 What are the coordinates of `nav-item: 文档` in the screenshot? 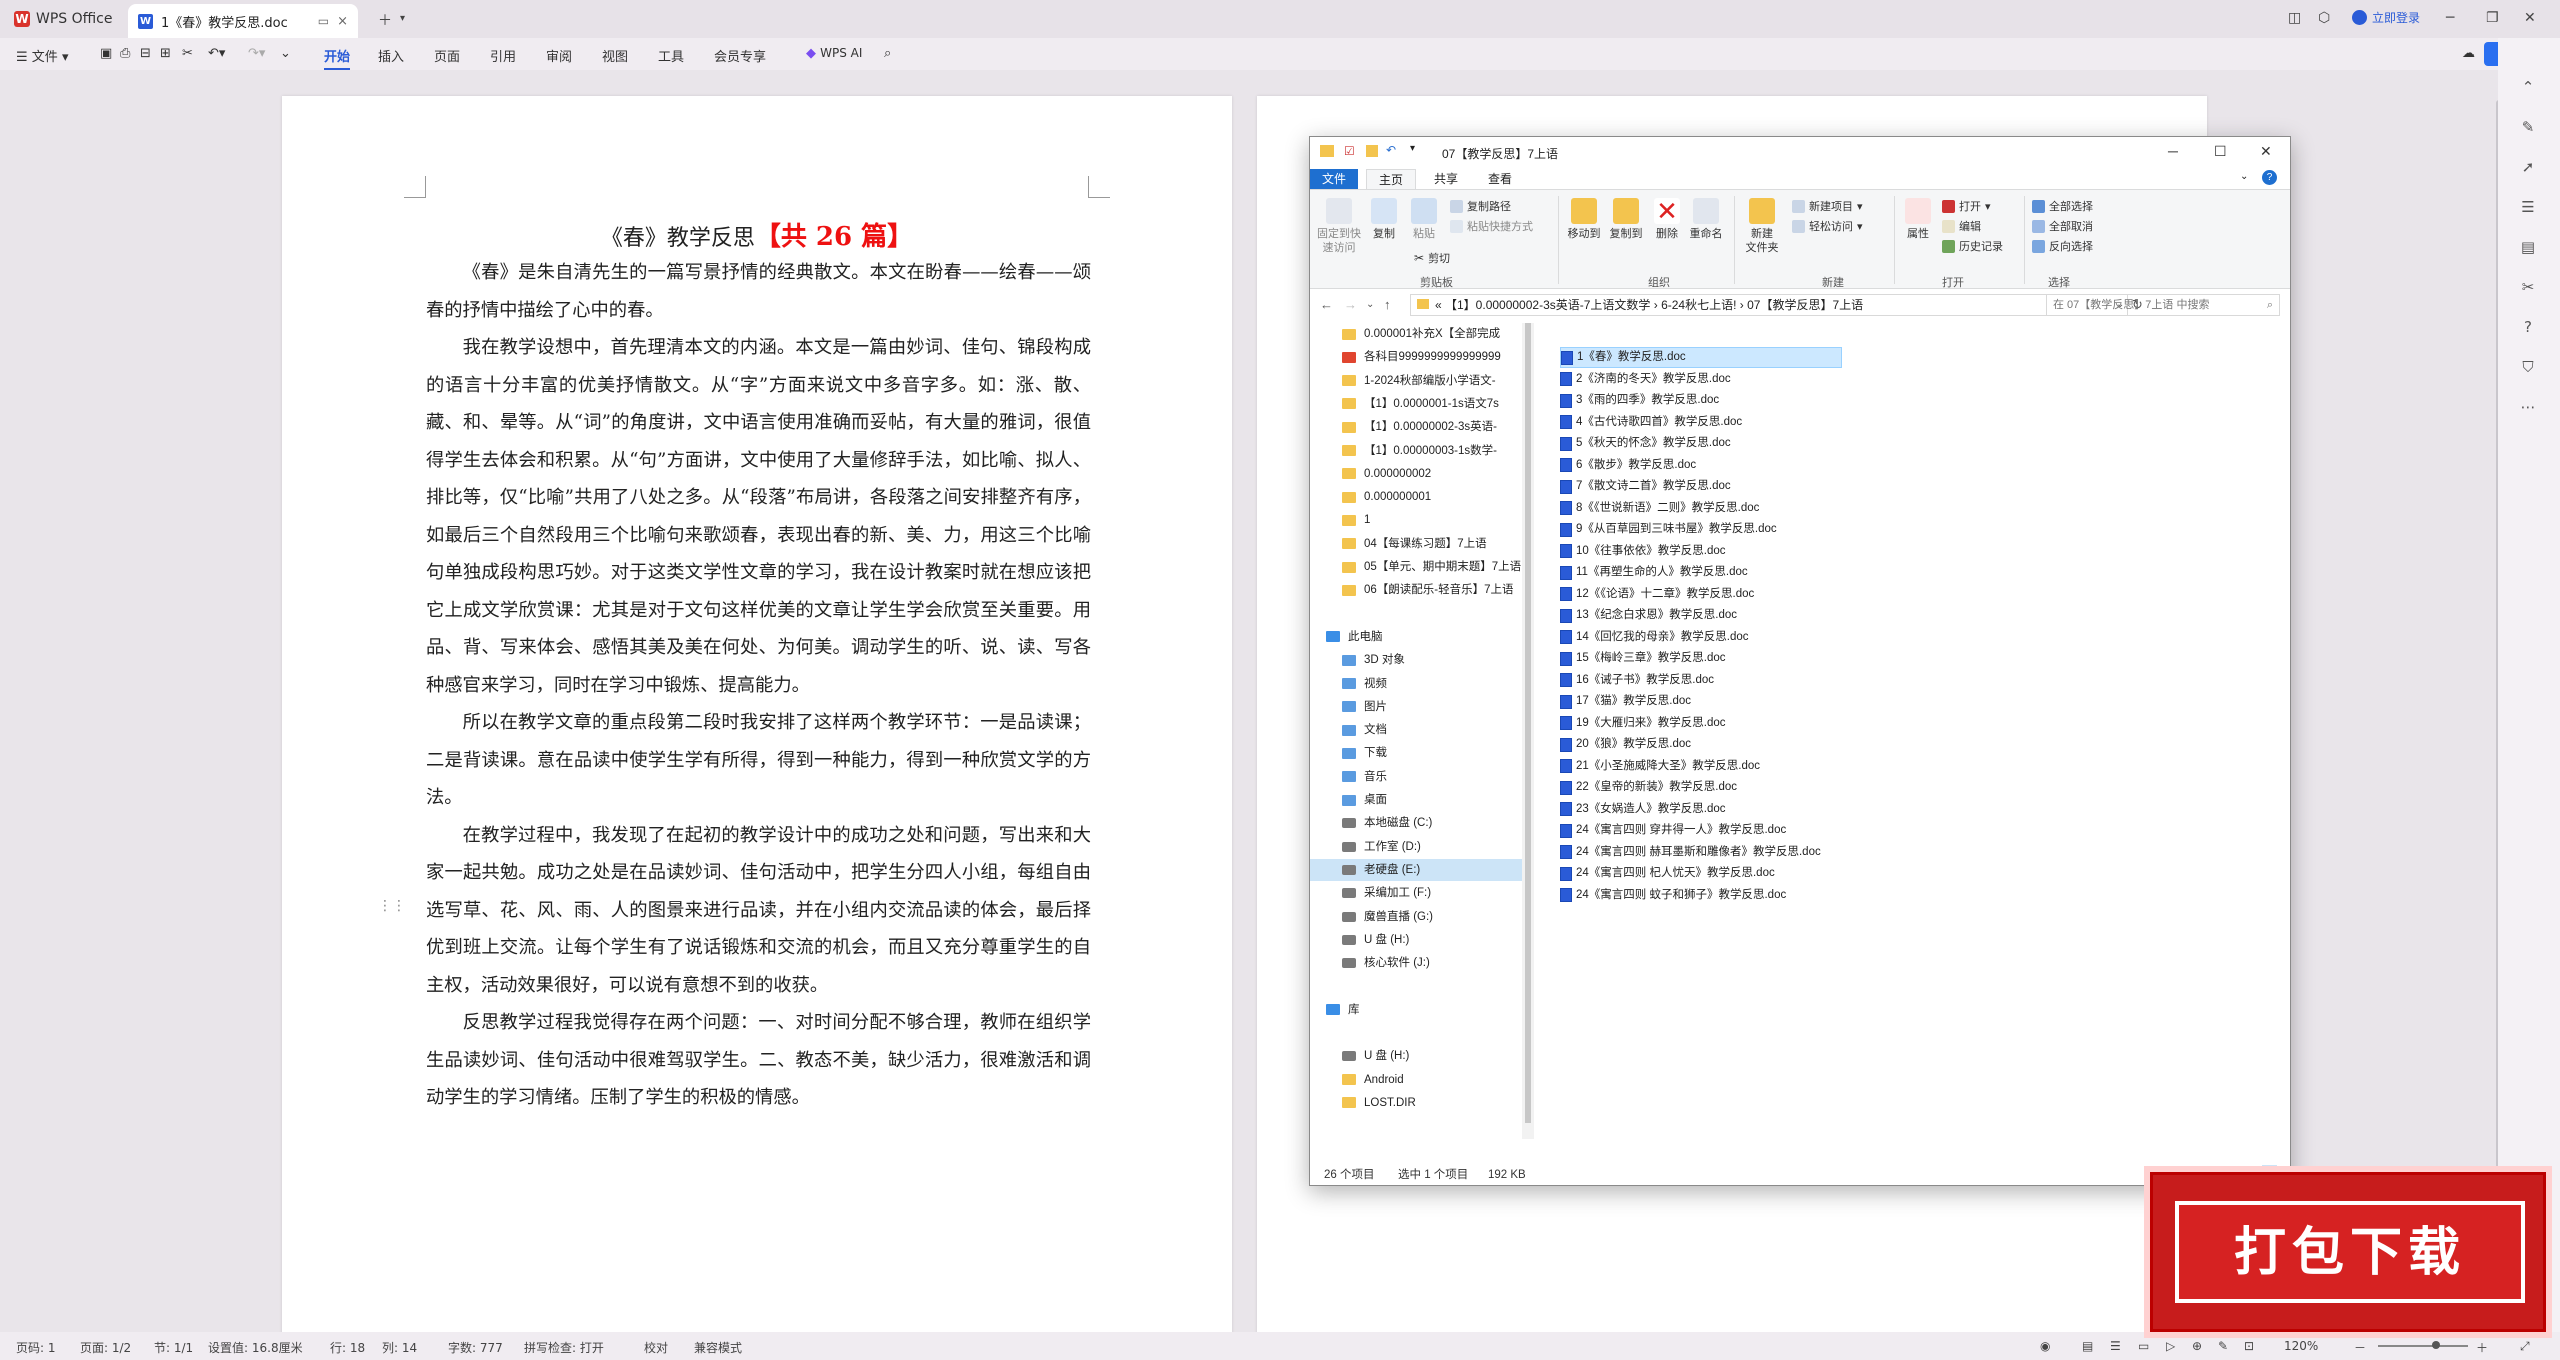 It's located at (1416, 730).